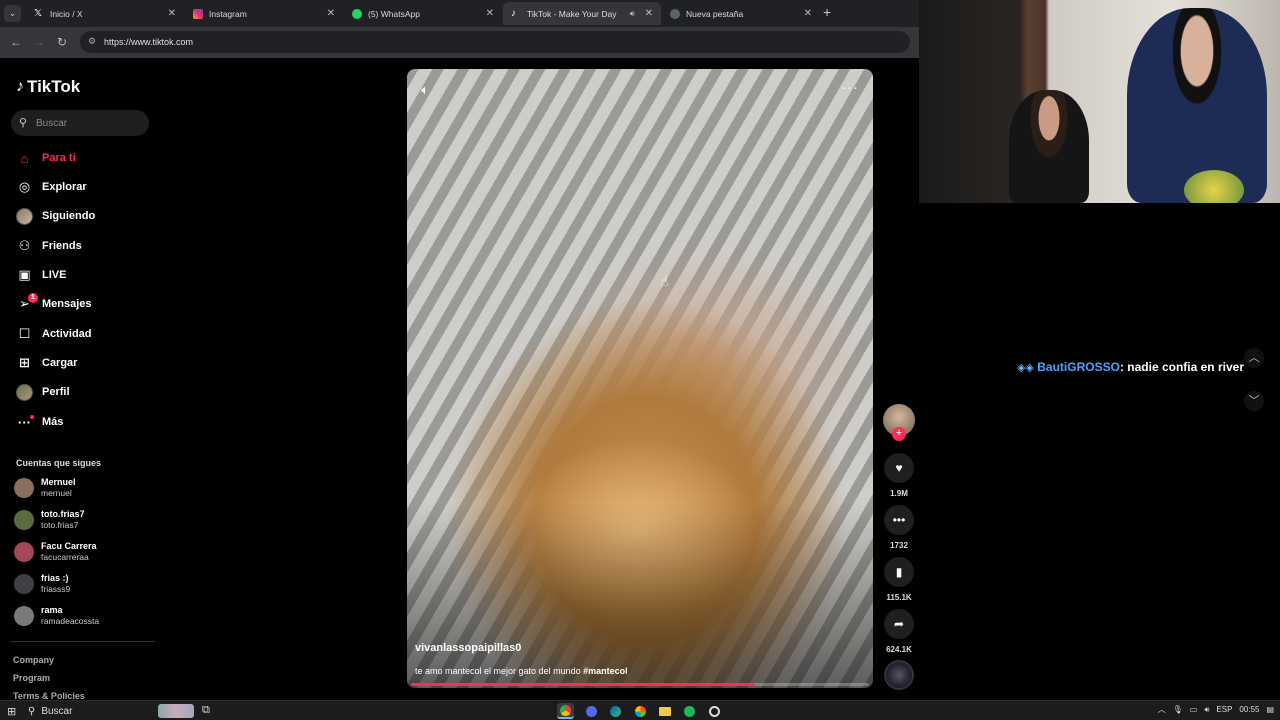 Image resolution: width=1280 pixels, height=720 pixels. Describe the element at coordinates (67, 334) in the screenshot. I see `nav-label: Actividad` at that location.